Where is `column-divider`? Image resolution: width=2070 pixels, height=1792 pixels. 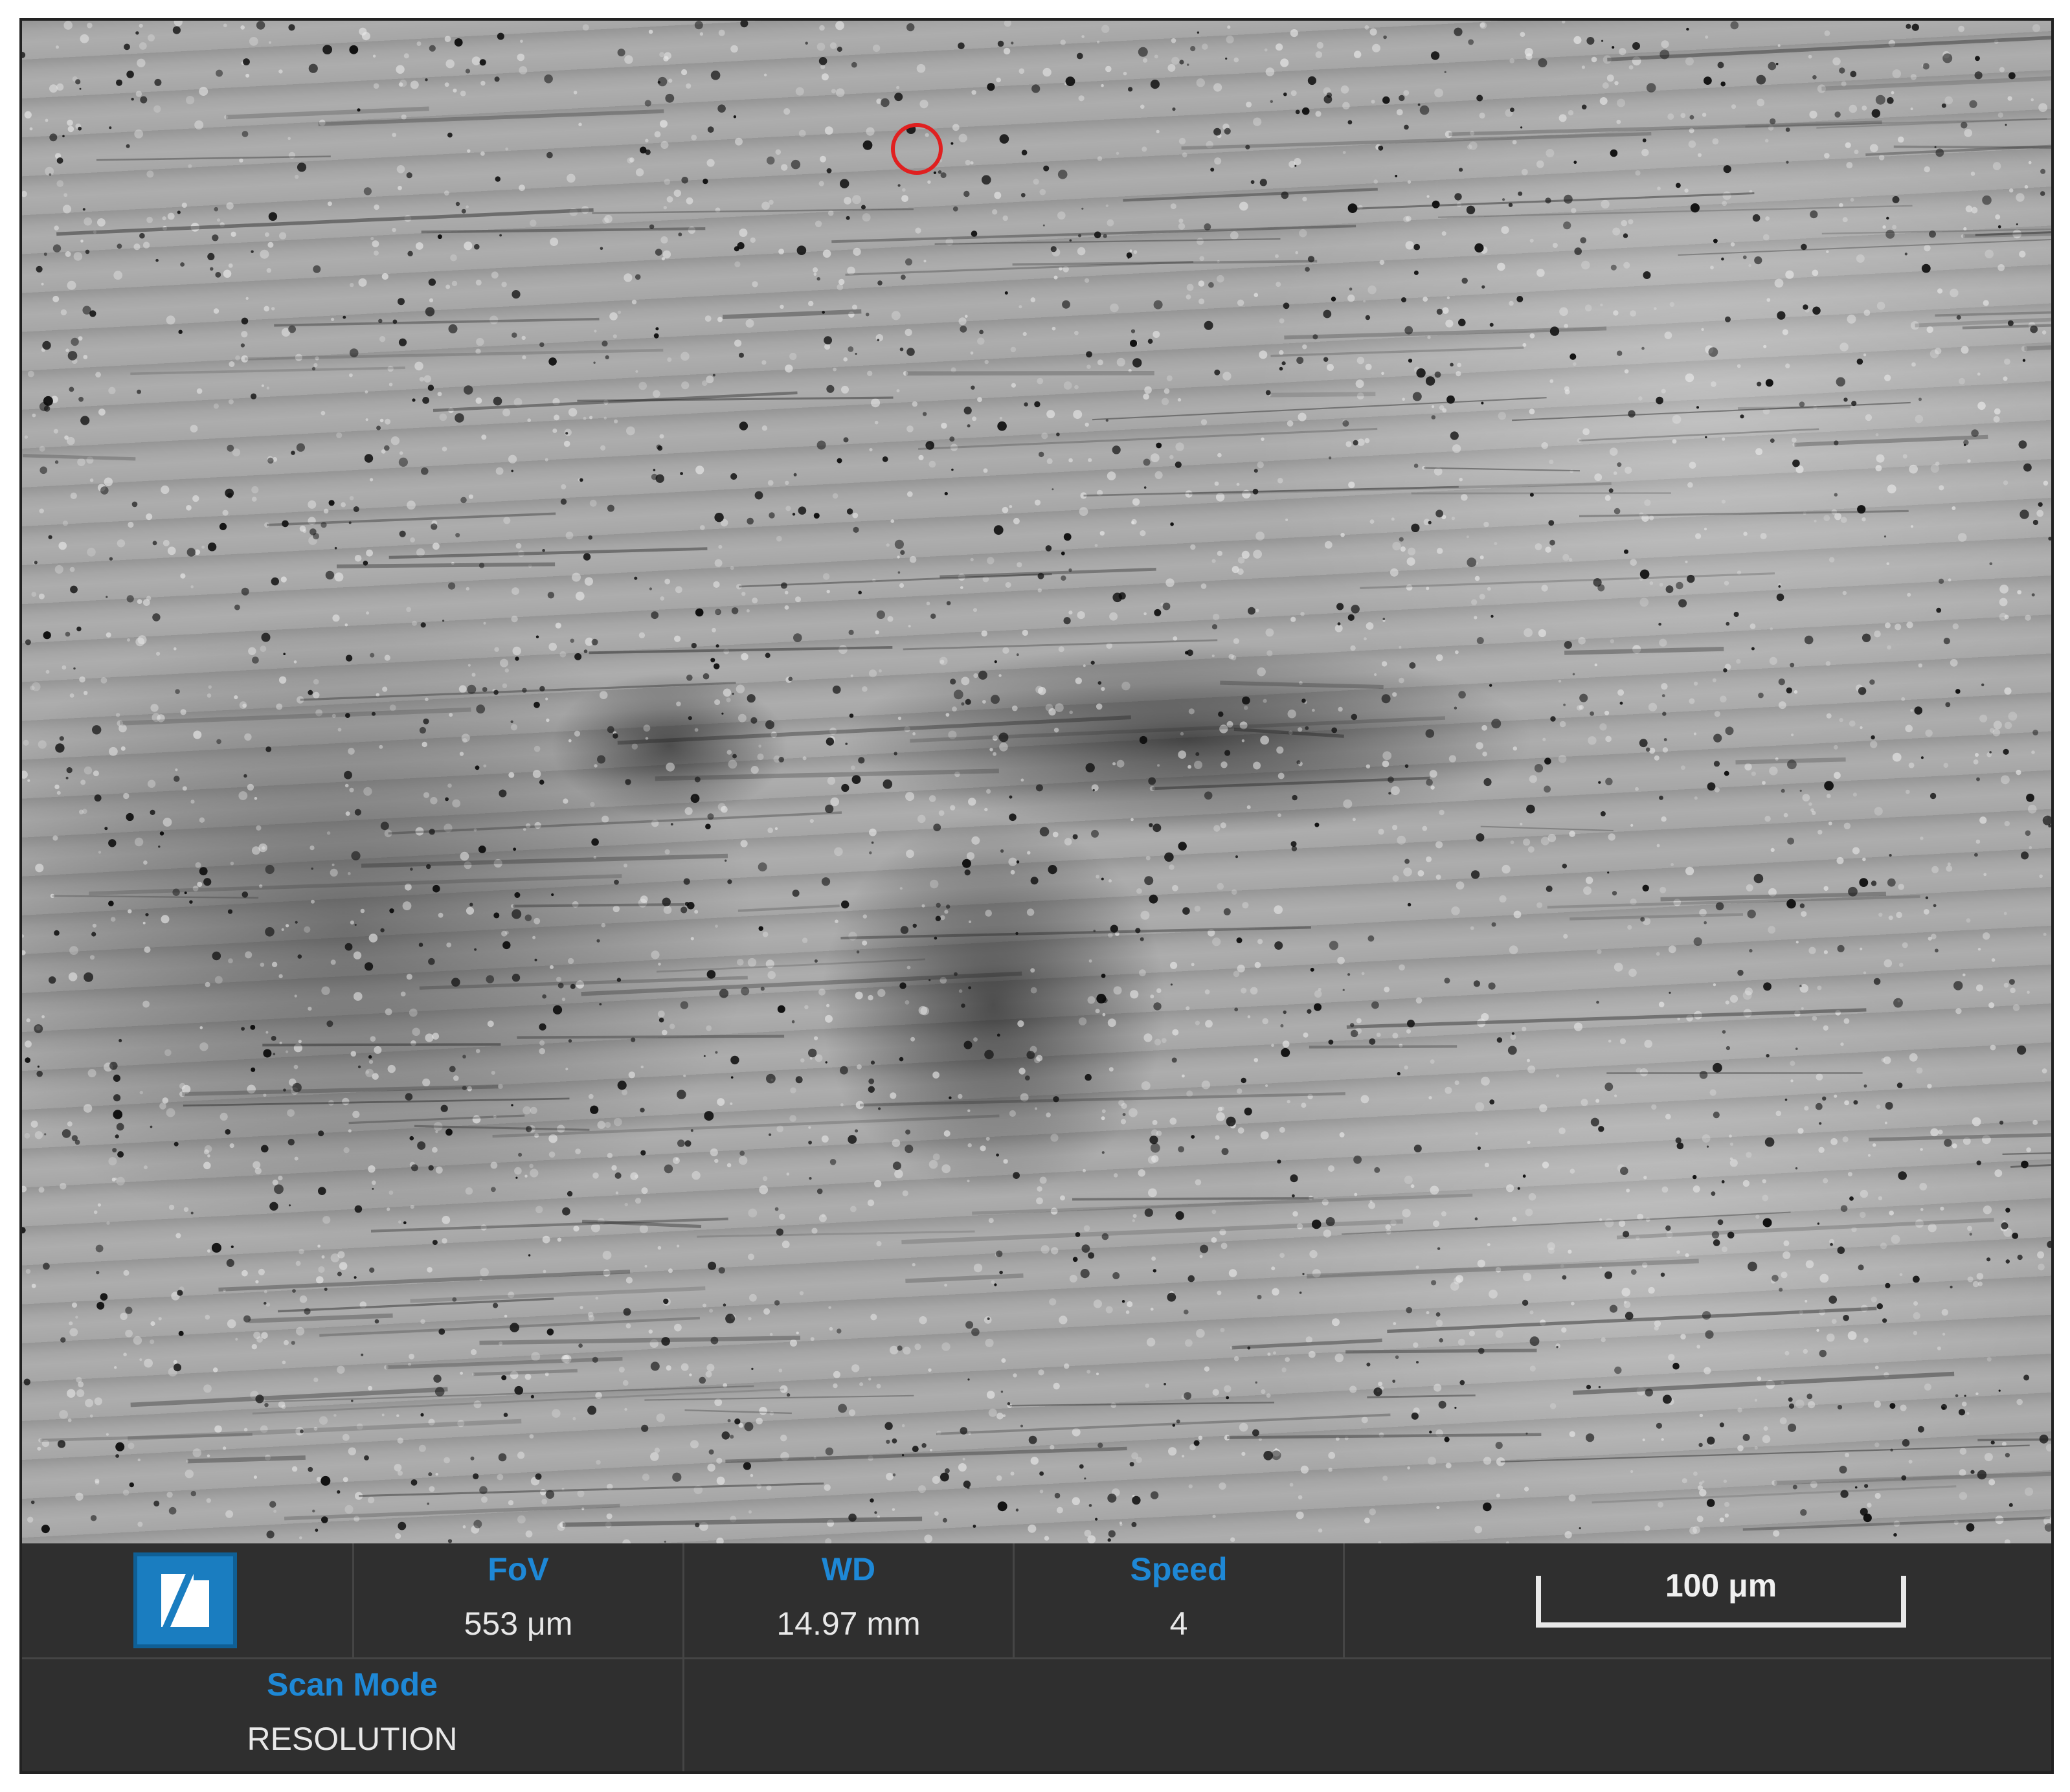 column-divider is located at coordinates (1344, 1600).